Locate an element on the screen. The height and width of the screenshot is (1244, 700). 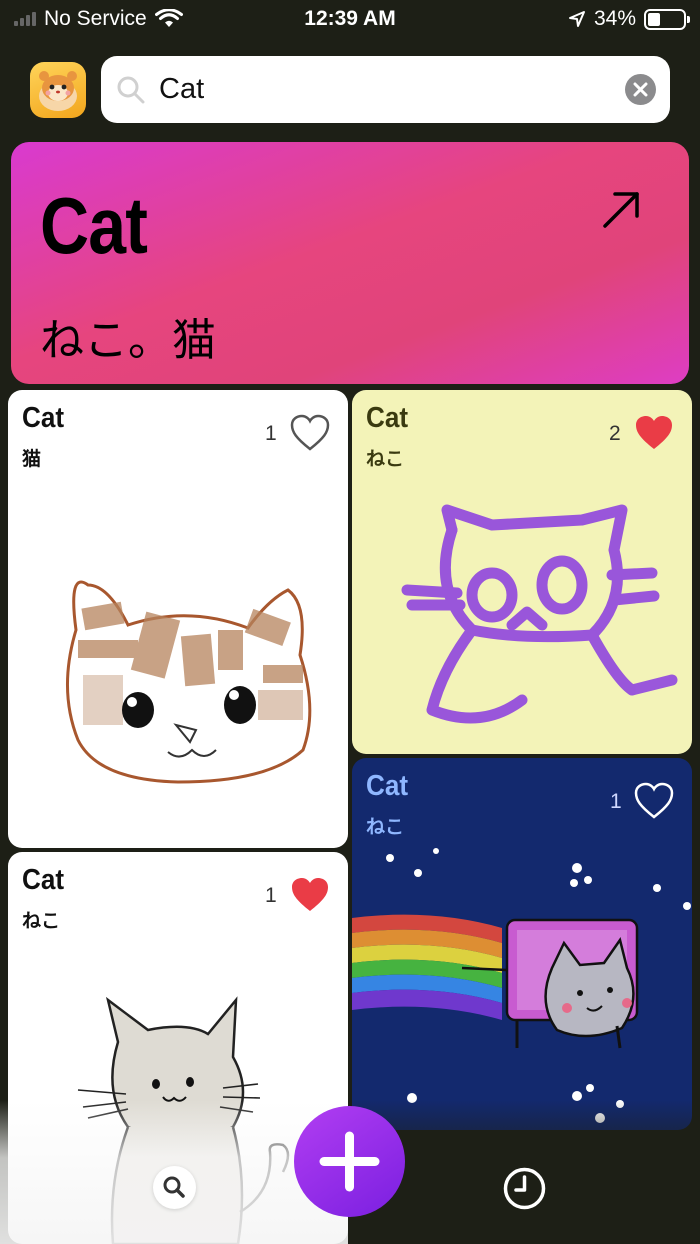
card-subtitle: 猫 is located at coordinates (32, 459).